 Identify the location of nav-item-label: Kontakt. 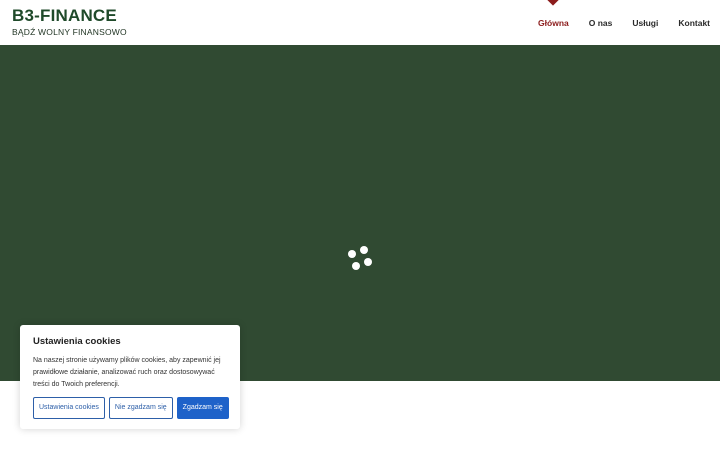
(694, 23).